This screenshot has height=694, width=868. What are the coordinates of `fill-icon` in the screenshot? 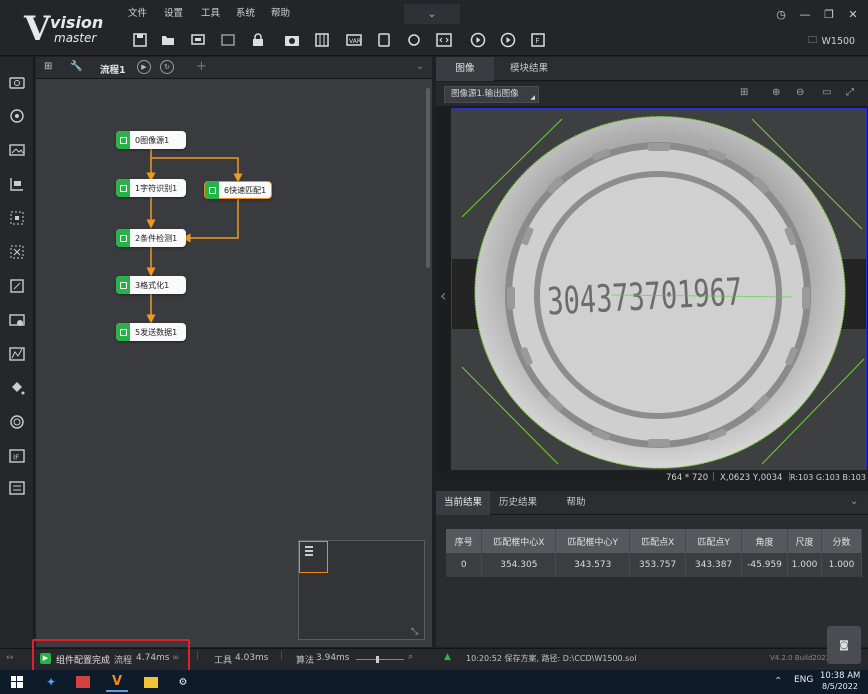 It's located at (18, 388).